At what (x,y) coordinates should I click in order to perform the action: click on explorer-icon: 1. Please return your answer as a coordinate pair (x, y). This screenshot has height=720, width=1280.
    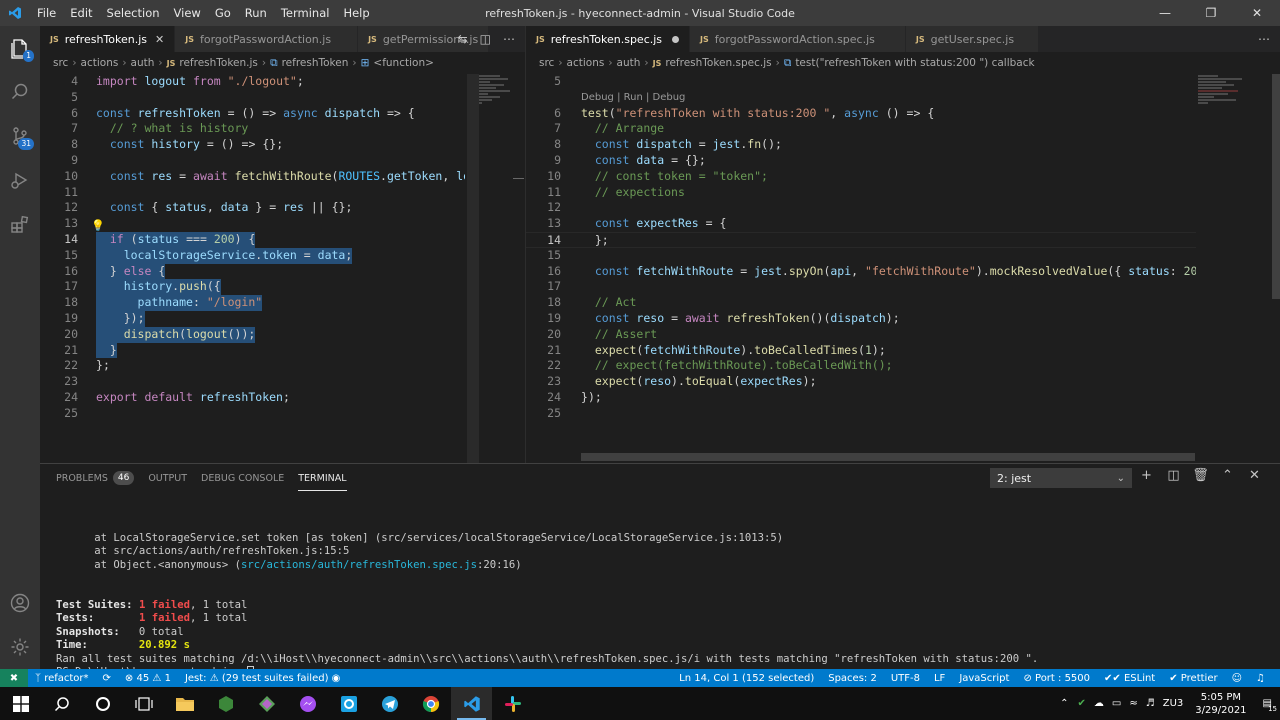
    Looking at the image, I should click on (20, 48).